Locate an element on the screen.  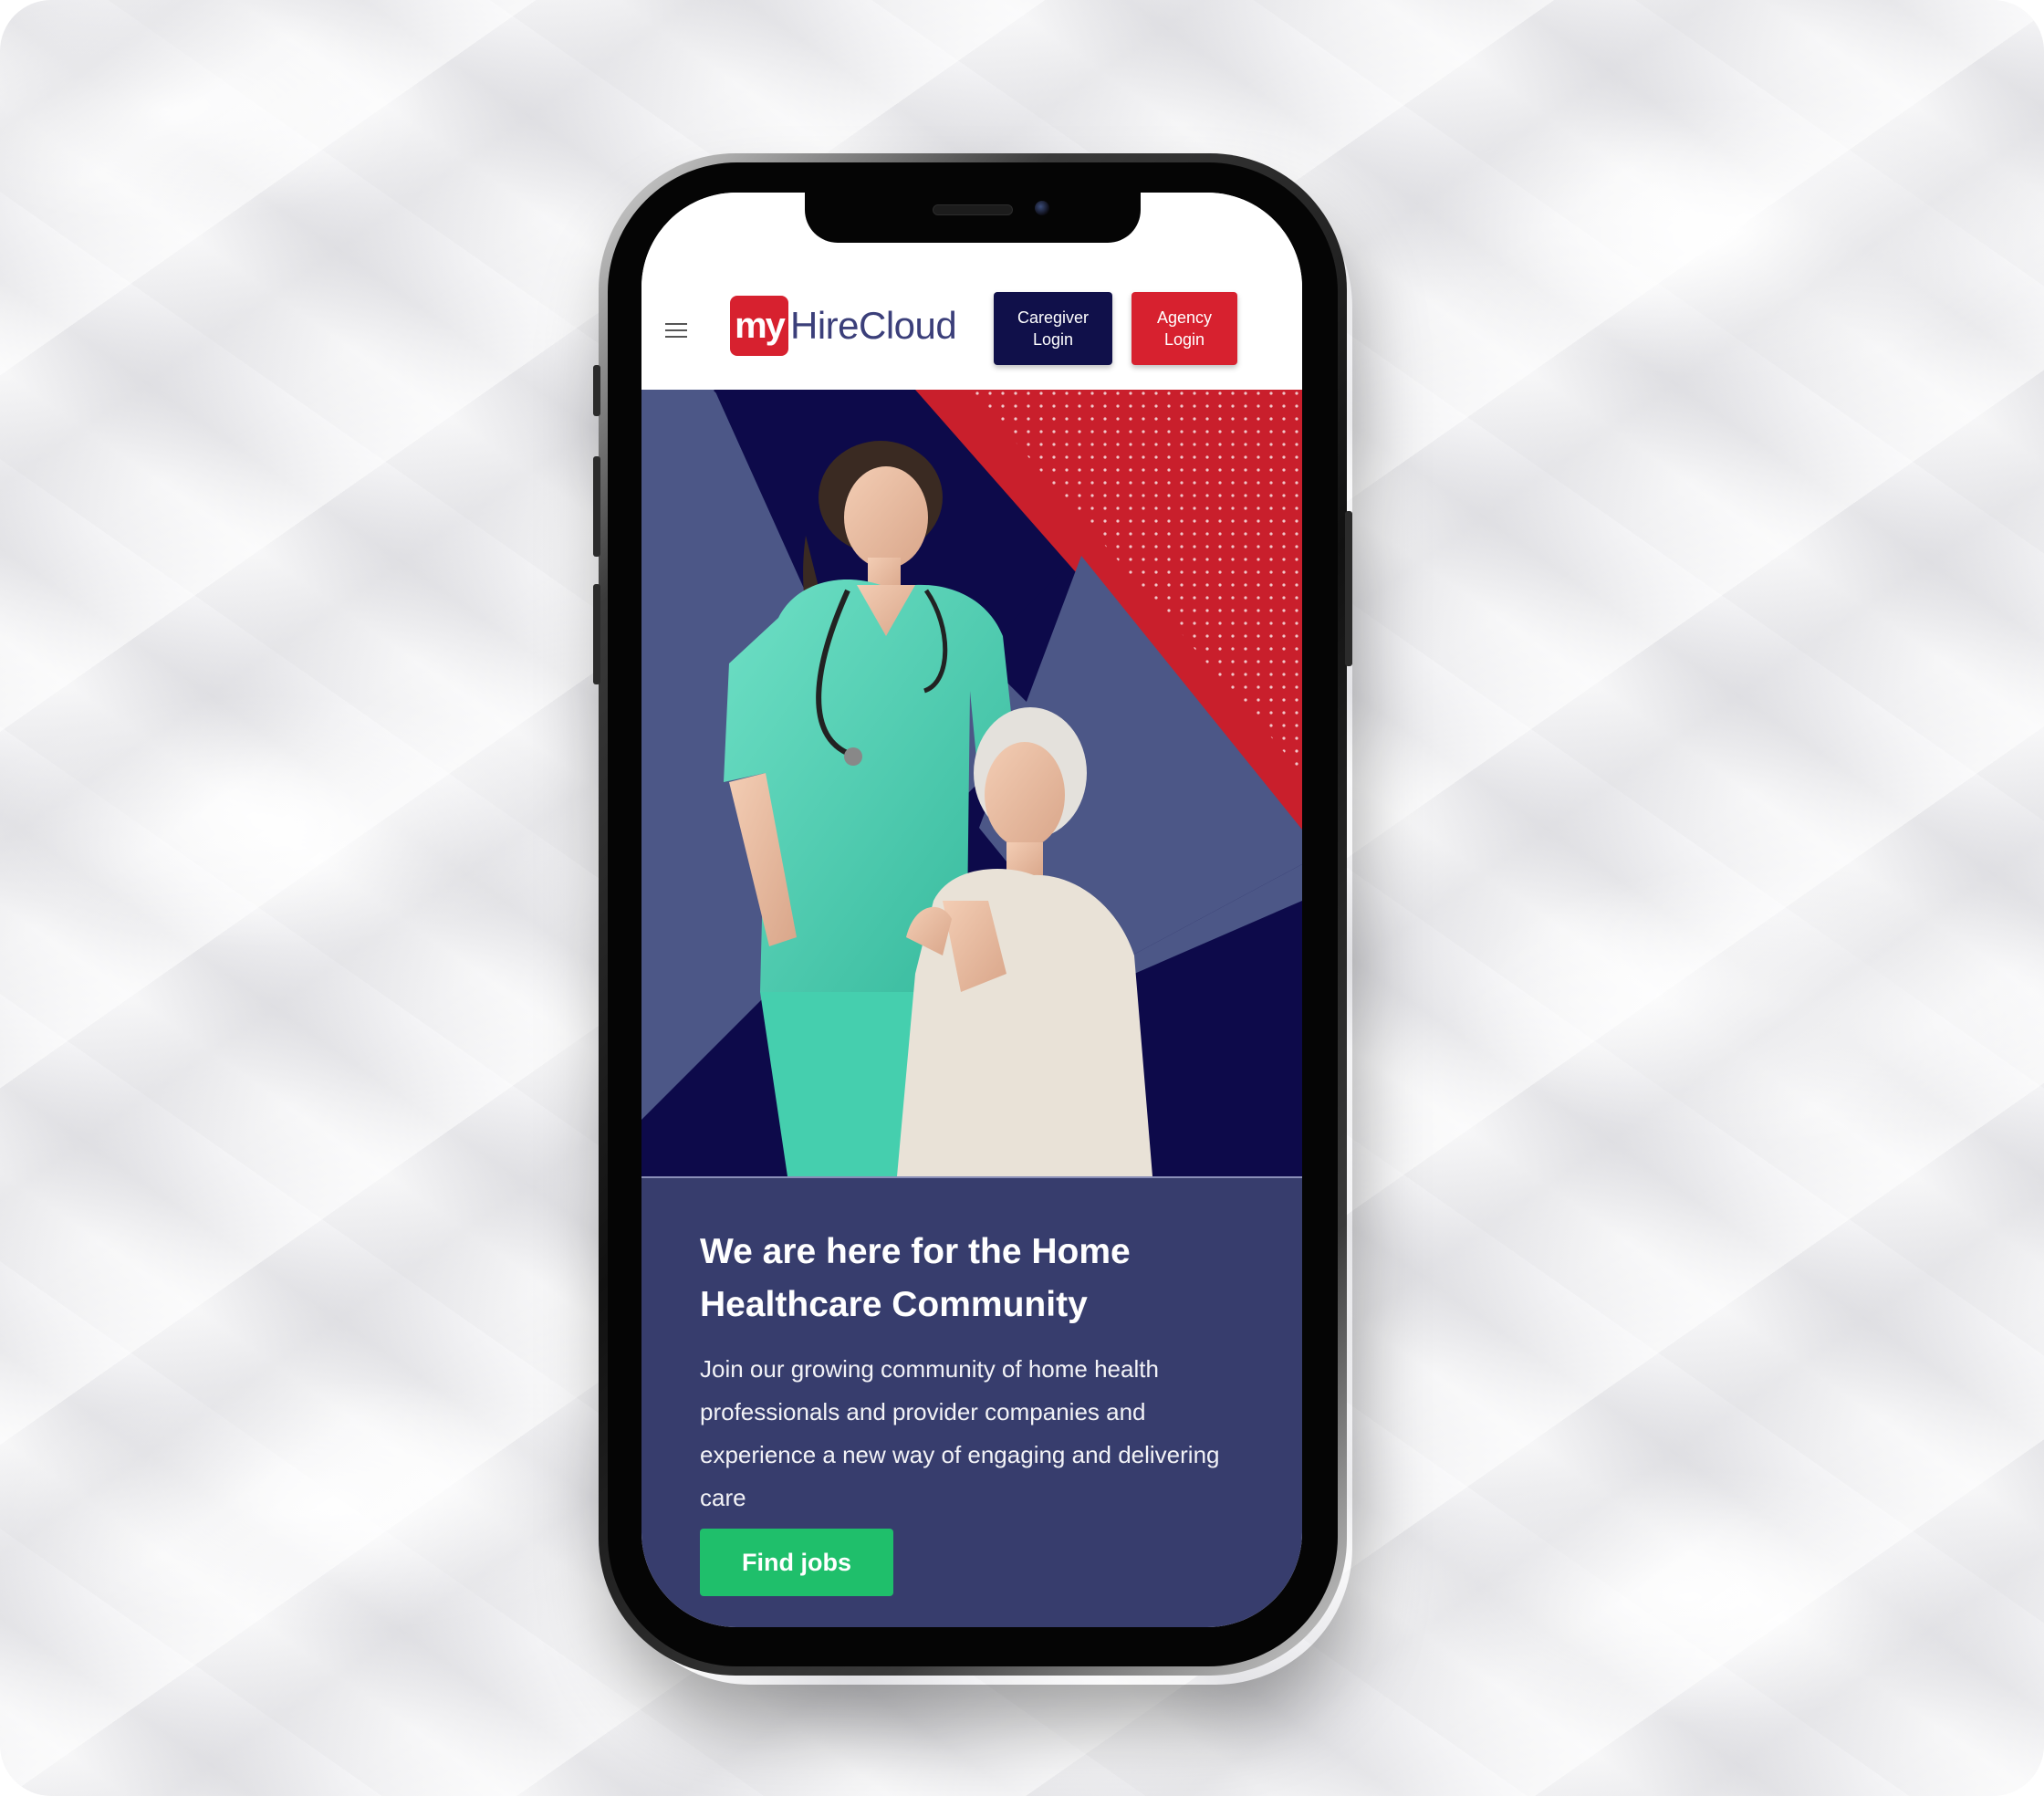
caregiver-login-button: Caregiver Login is located at coordinates (1053, 328).